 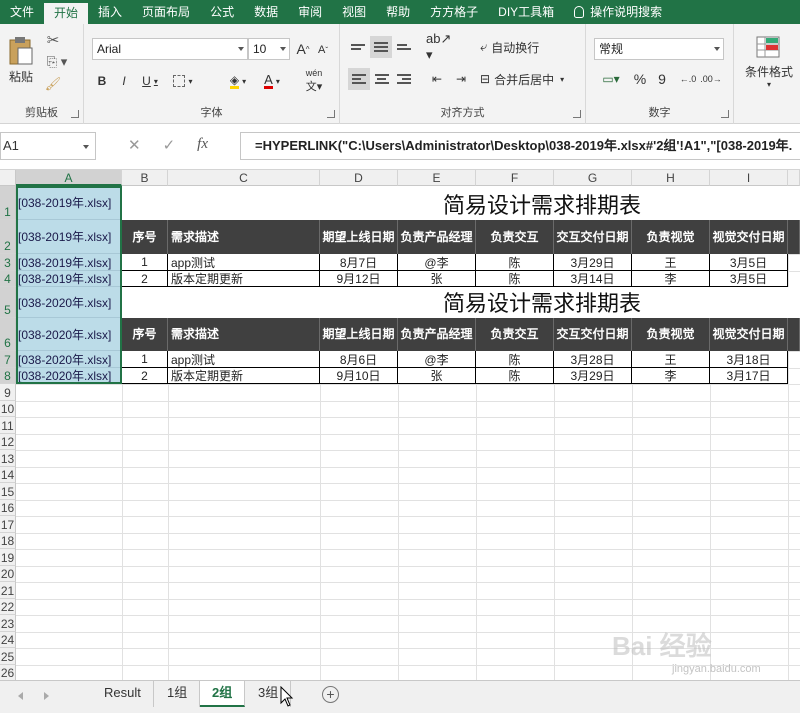 What do you see at coordinates (8, 590) in the screenshot?
I see `row-header-21: 21` at bounding box center [8, 590].